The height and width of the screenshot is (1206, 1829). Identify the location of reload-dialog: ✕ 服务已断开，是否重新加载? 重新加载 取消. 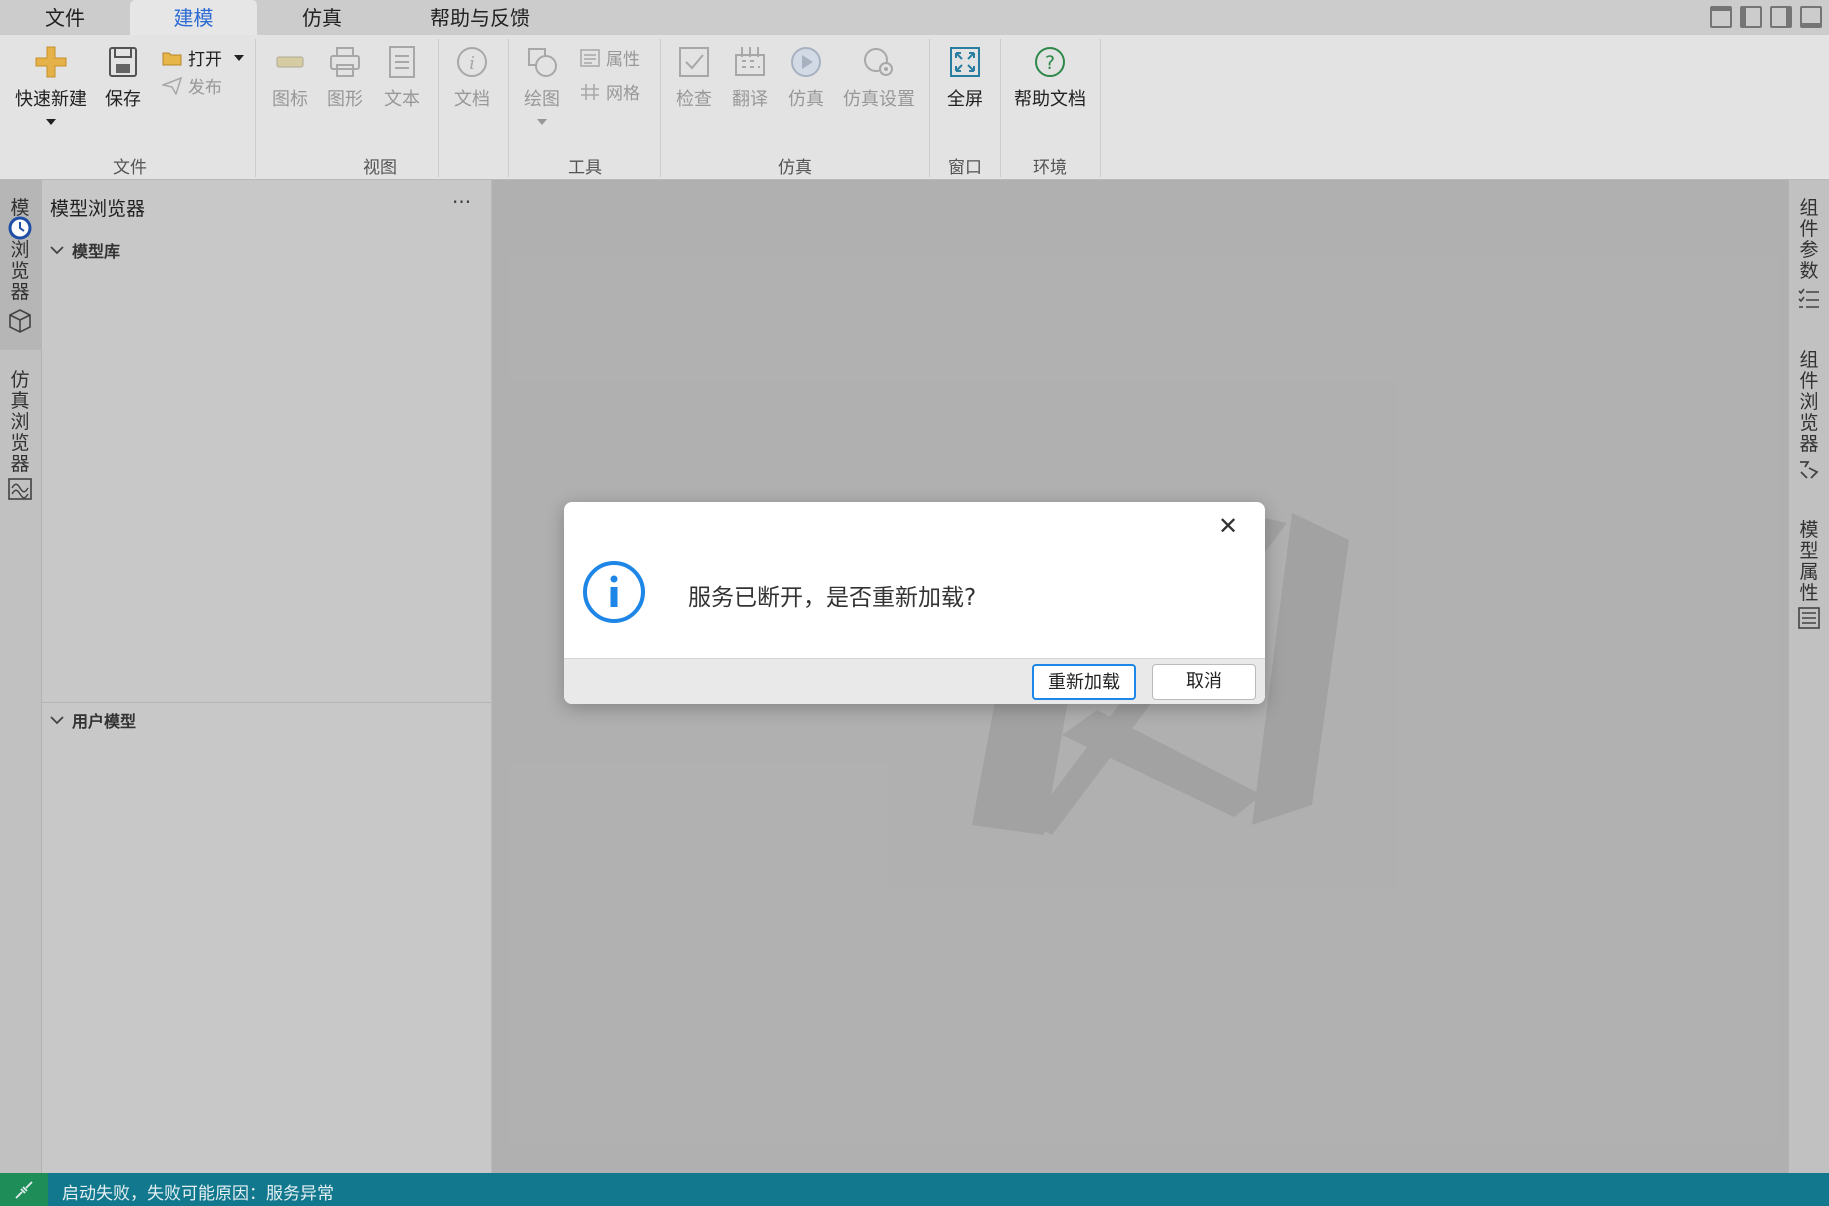
(914, 603).